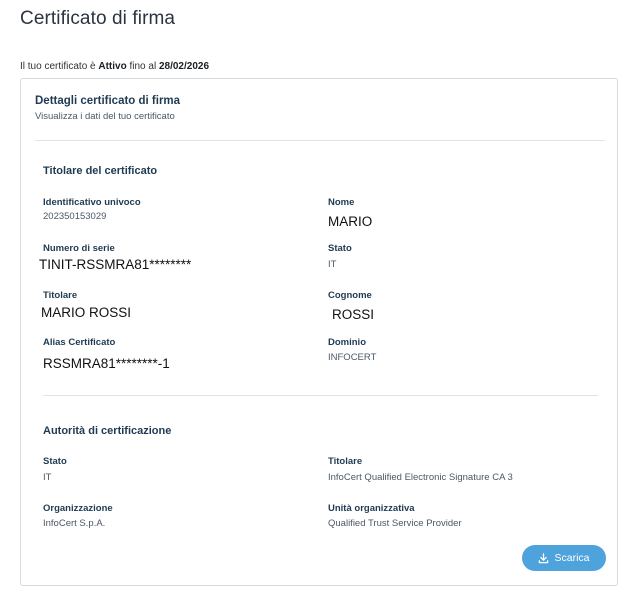 The width and height of the screenshot is (643, 596). Describe the element at coordinates (92, 202) in the screenshot. I see `unique-id-label: Identificativo univoco` at that location.